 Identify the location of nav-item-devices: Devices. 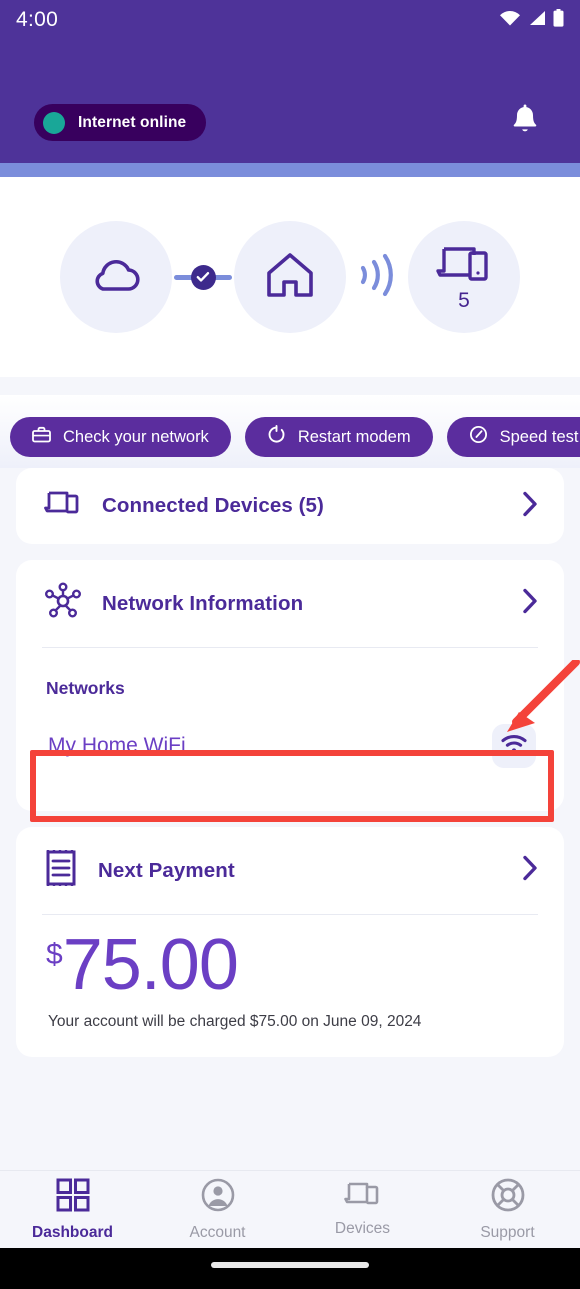
(362, 1209).